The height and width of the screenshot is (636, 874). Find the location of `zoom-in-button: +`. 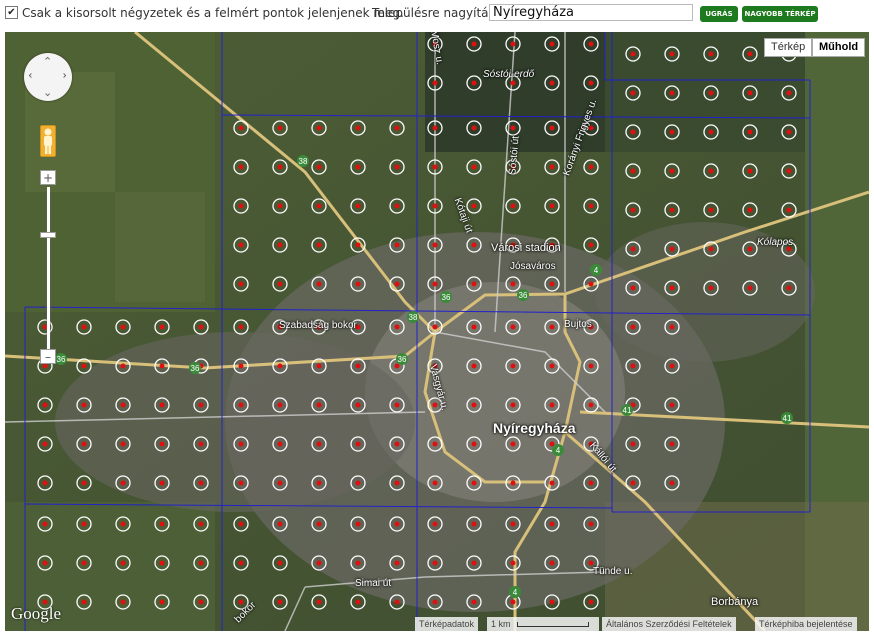

zoom-in-button: + is located at coordinates (48, 177).